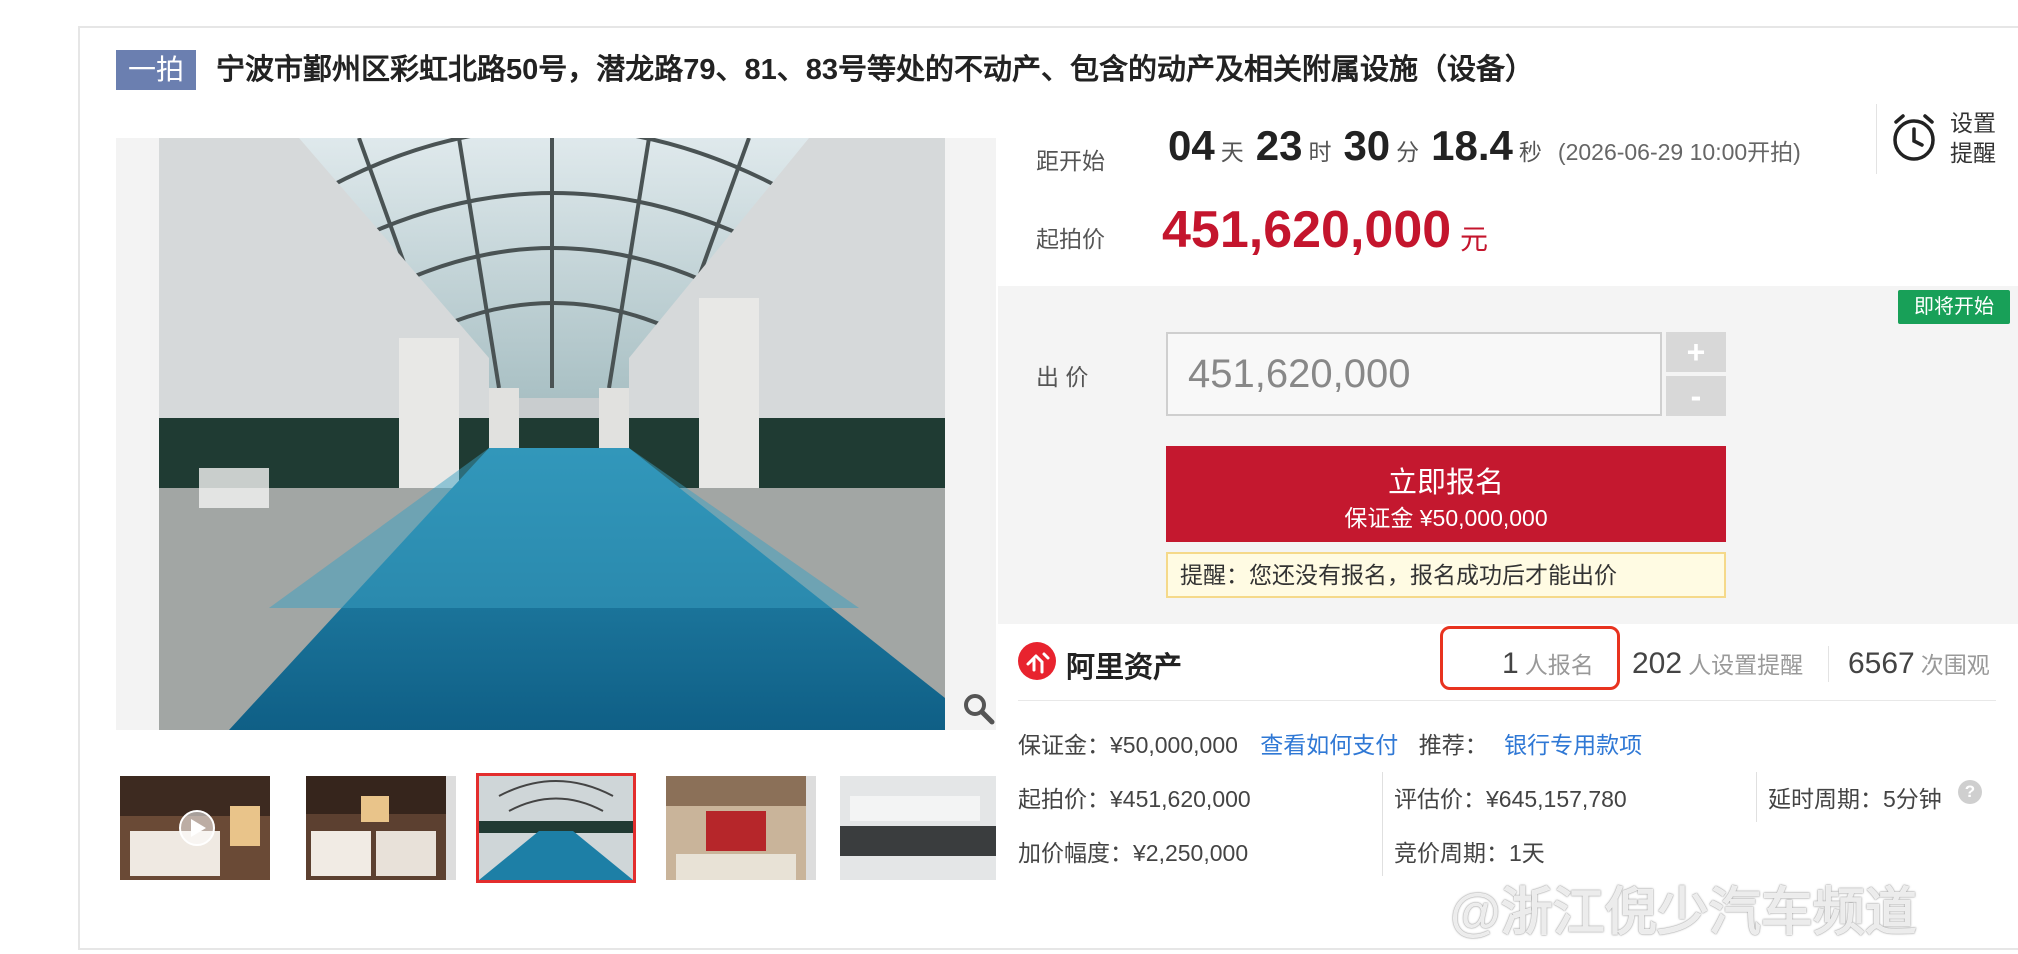 The width and height of the screenshot is (2018, 954). What do you see at coordinates (1954, 307) in the screenshot?
I see `status-badge: 即将开始` at bounding box center [1954, 307].